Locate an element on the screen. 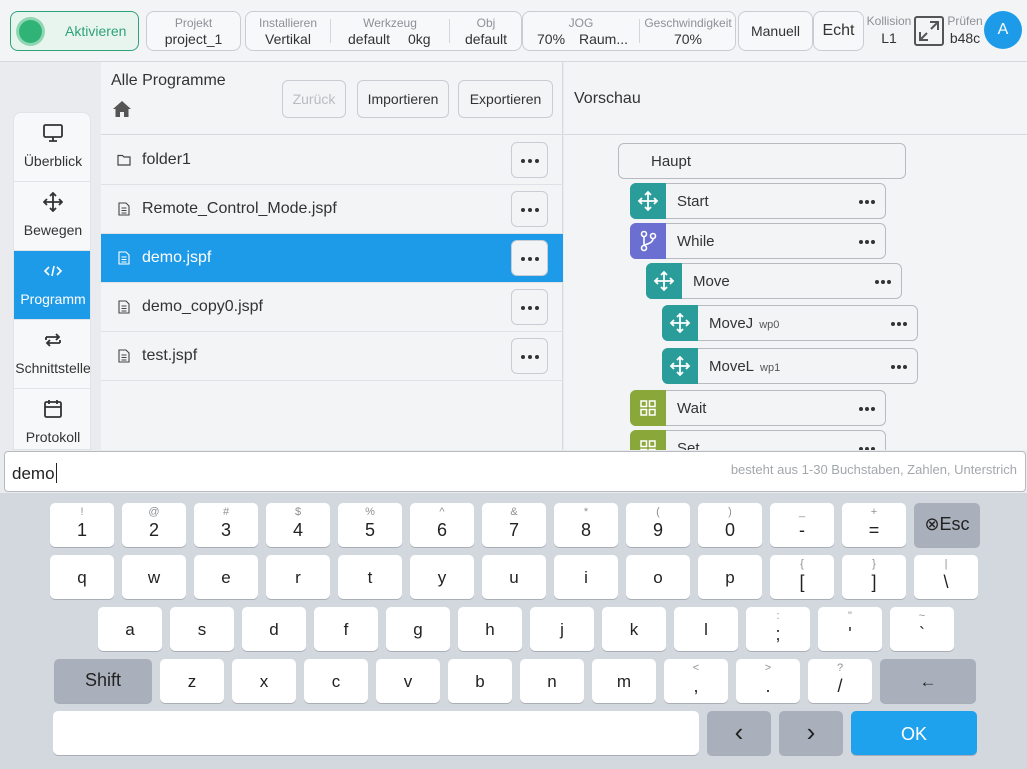  jog-speed-group: JOG 70% Raum... Geschwindigkeit 70% is located at coordinates (629, 31).